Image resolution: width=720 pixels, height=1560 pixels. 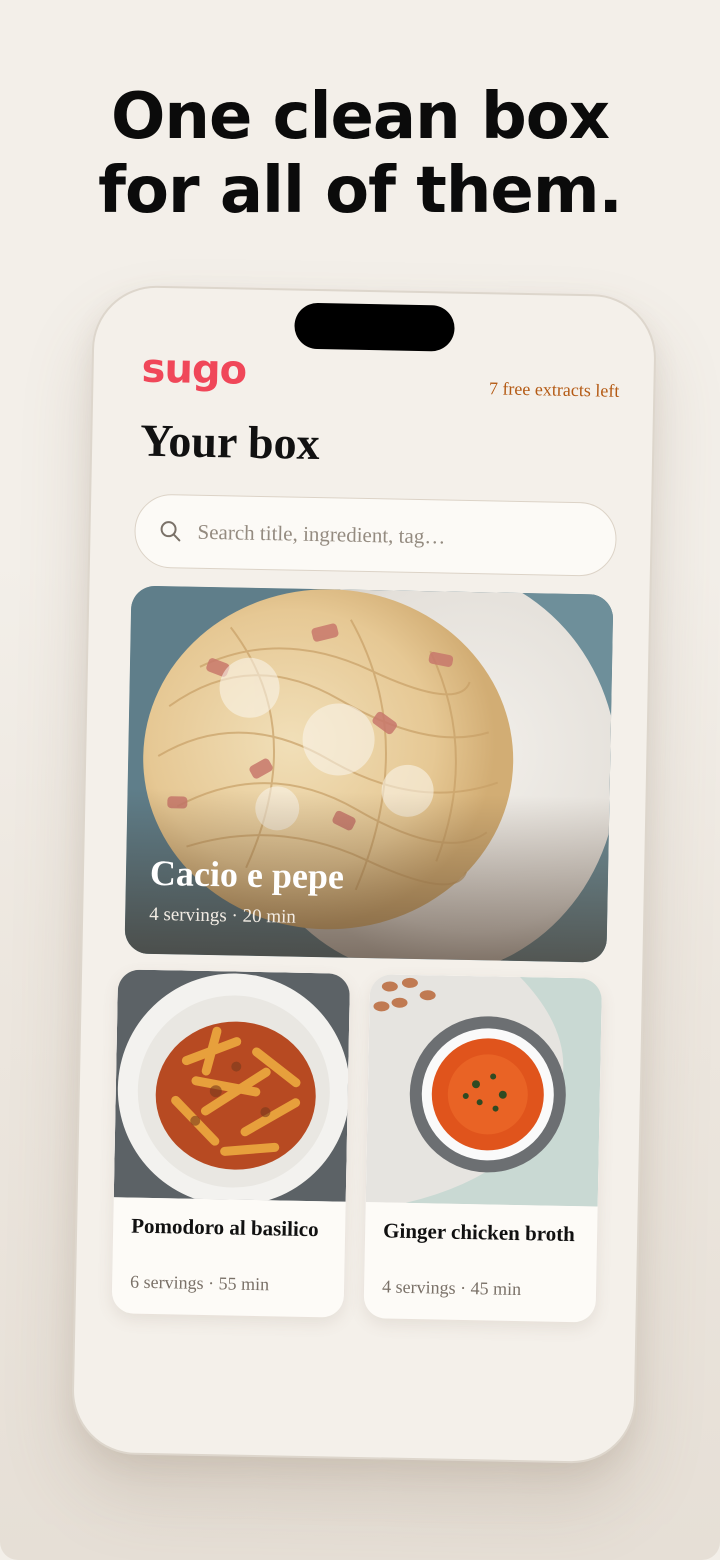 What do you see at coordinates (554, 389) in the screenshot?
I see `free-extracts-counter: 7 free extracts left` at bounding box center [554, 389].